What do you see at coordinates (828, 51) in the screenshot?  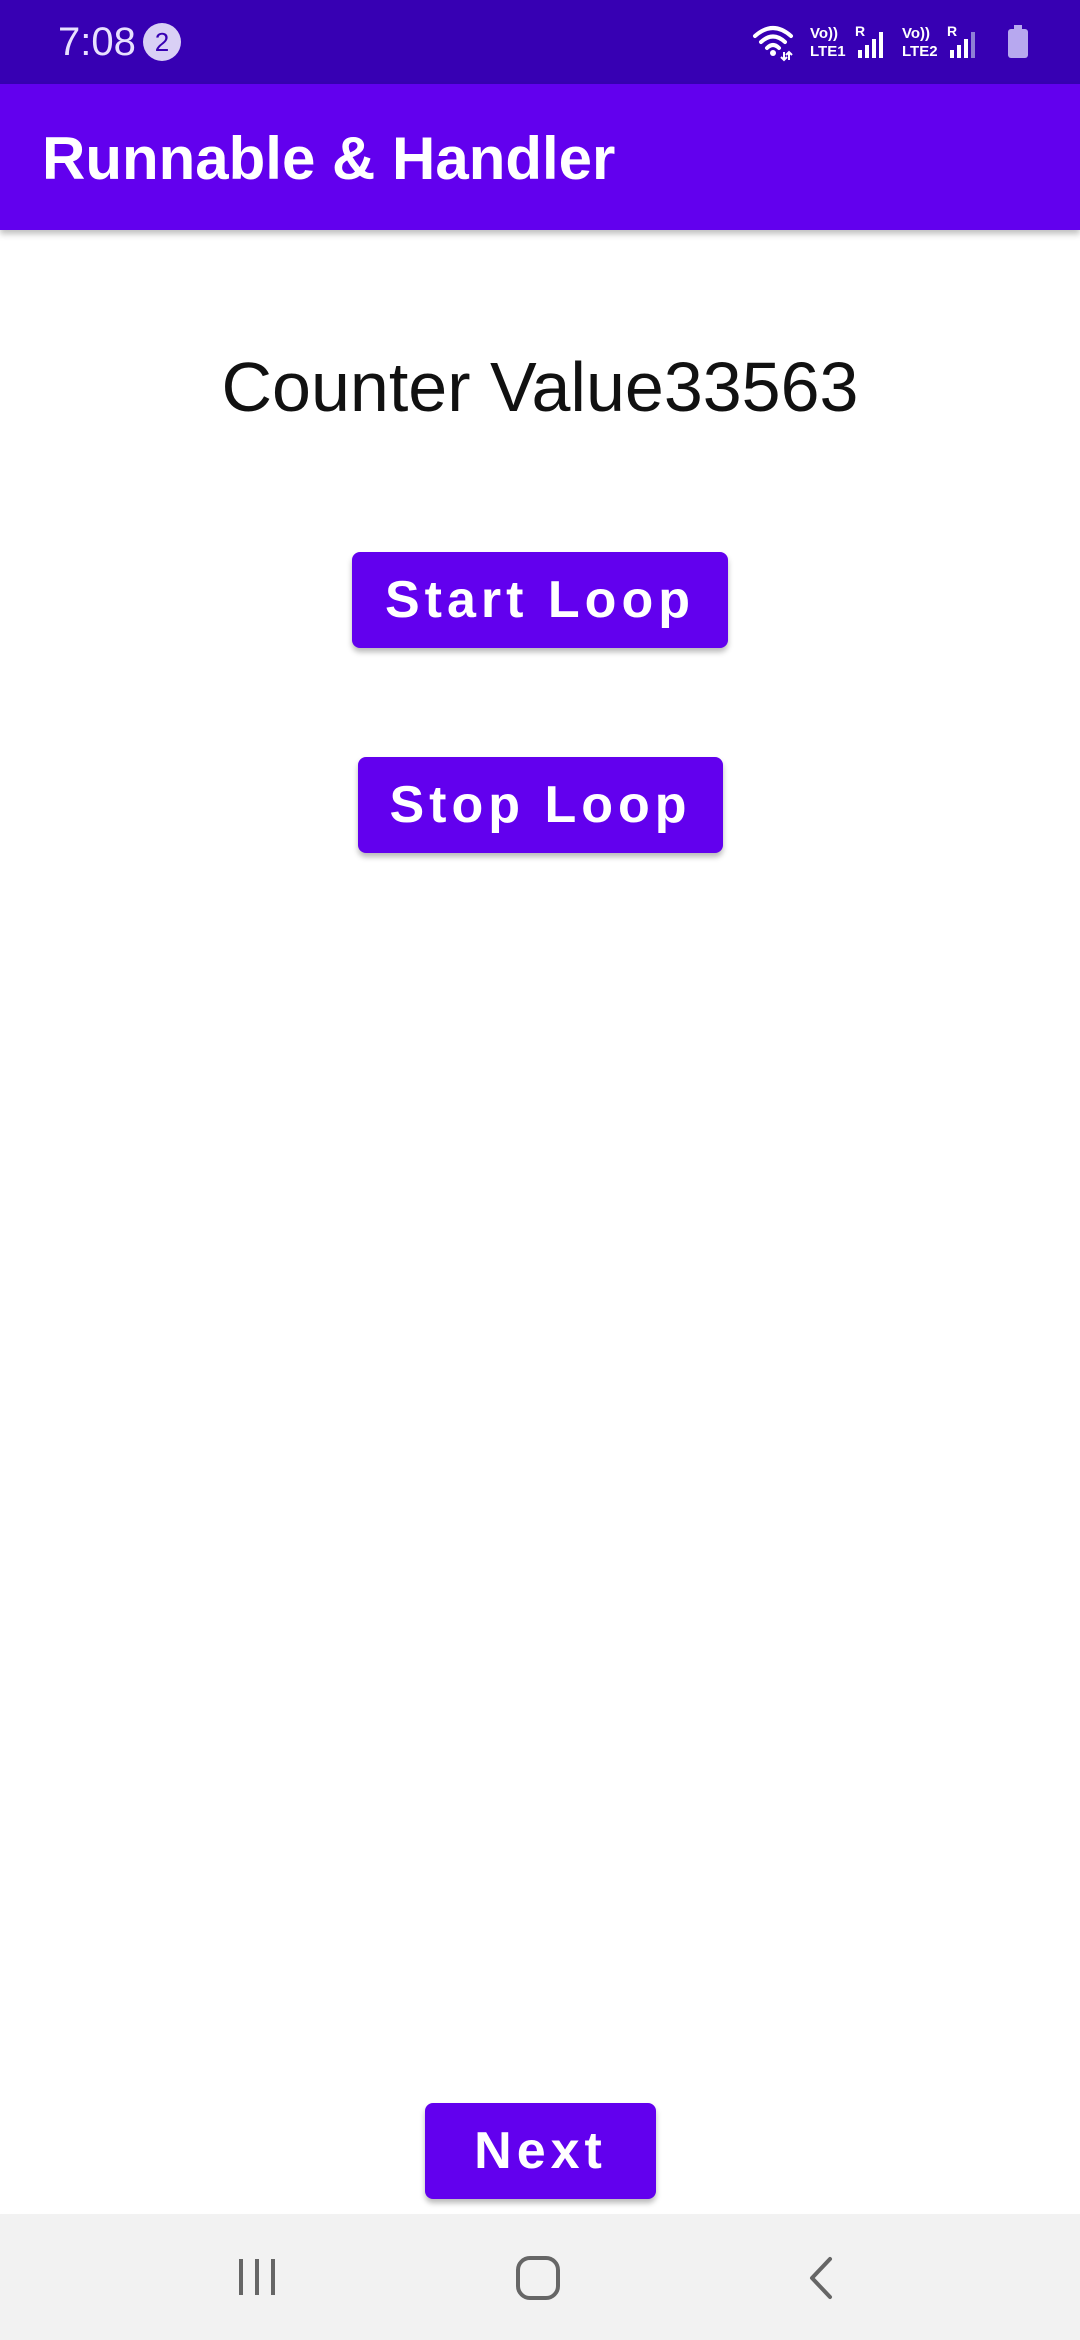 I see `svg-text: LTE1` at bounding box center [828, 51].